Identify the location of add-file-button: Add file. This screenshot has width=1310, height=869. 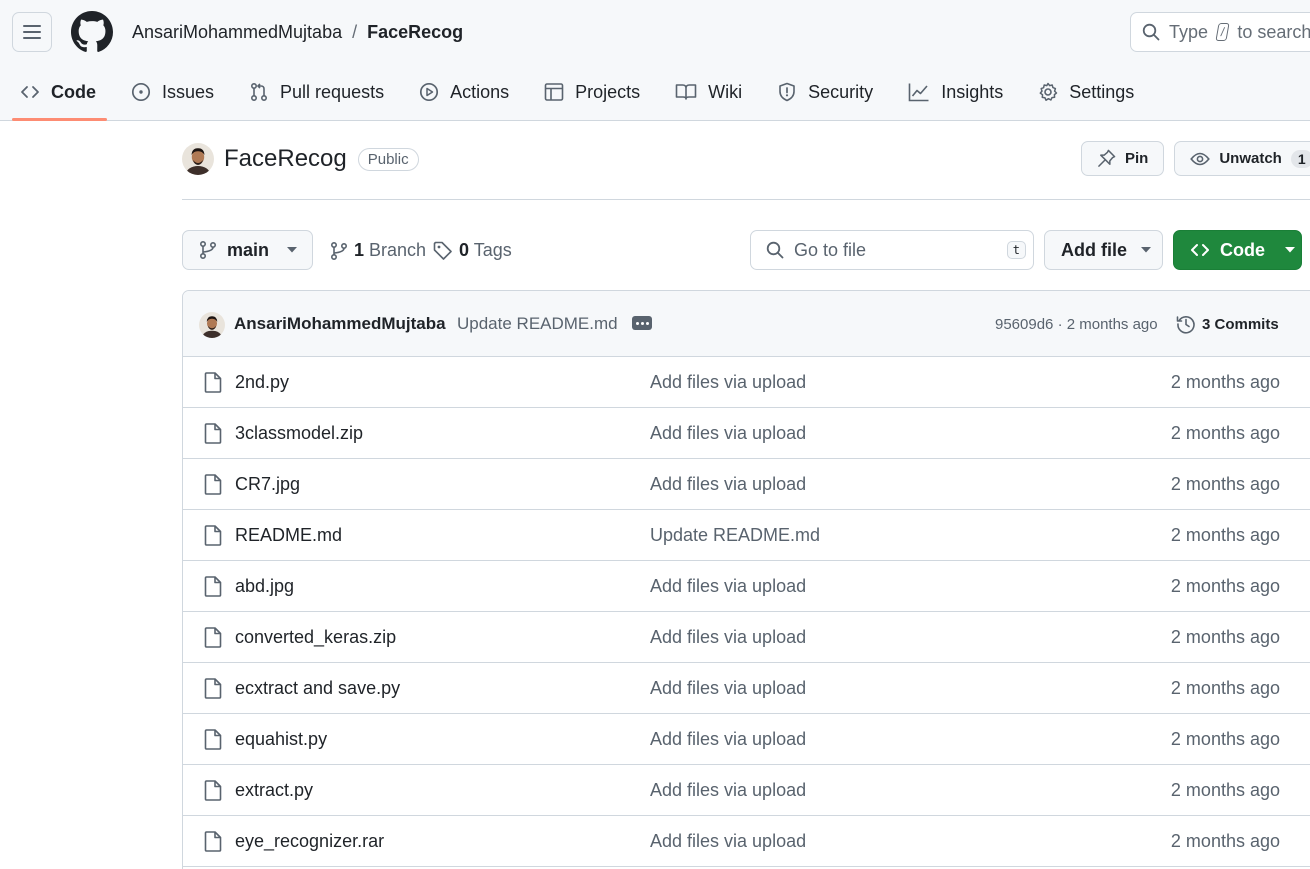
(1103, 250).